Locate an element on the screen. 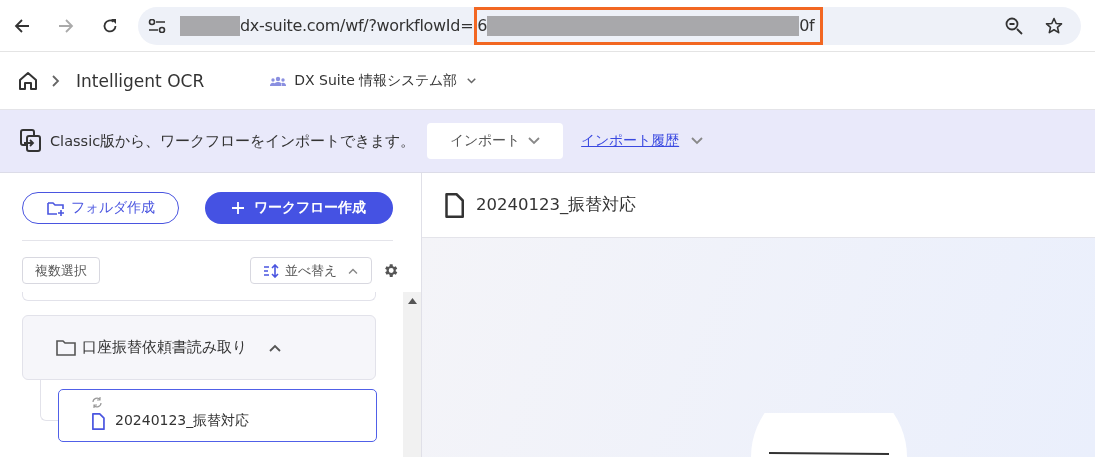 The height and width of the screenshot is (457, 1095). scroll-up-icon is located at coordinates (412, 301).